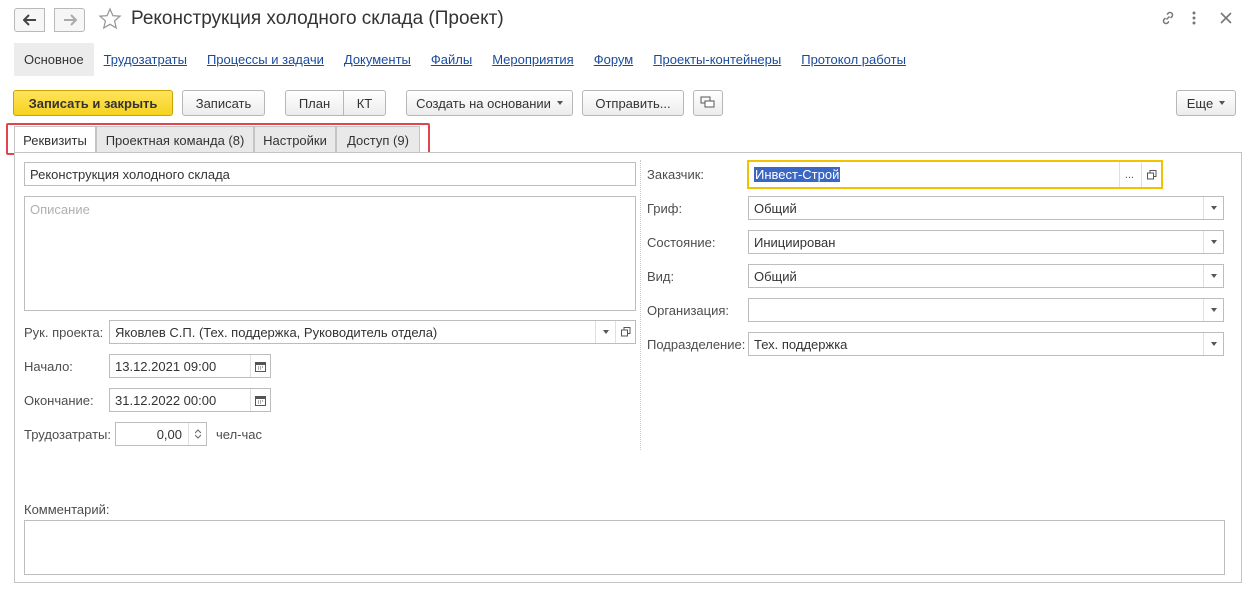 The height and width of the screenshot is (596, 1256). I want to click on start-date-field: 13.12.2021 09:00, so click(190, 366).